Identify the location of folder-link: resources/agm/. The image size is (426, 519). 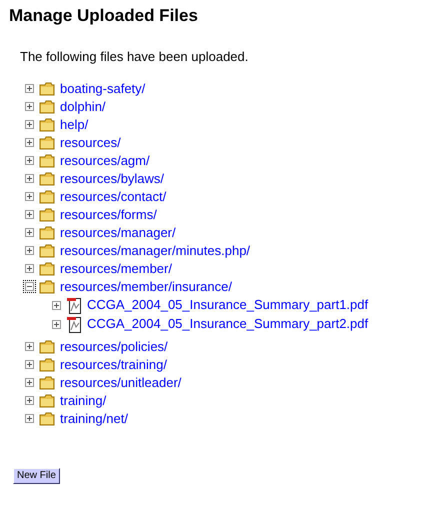
(105, 160).